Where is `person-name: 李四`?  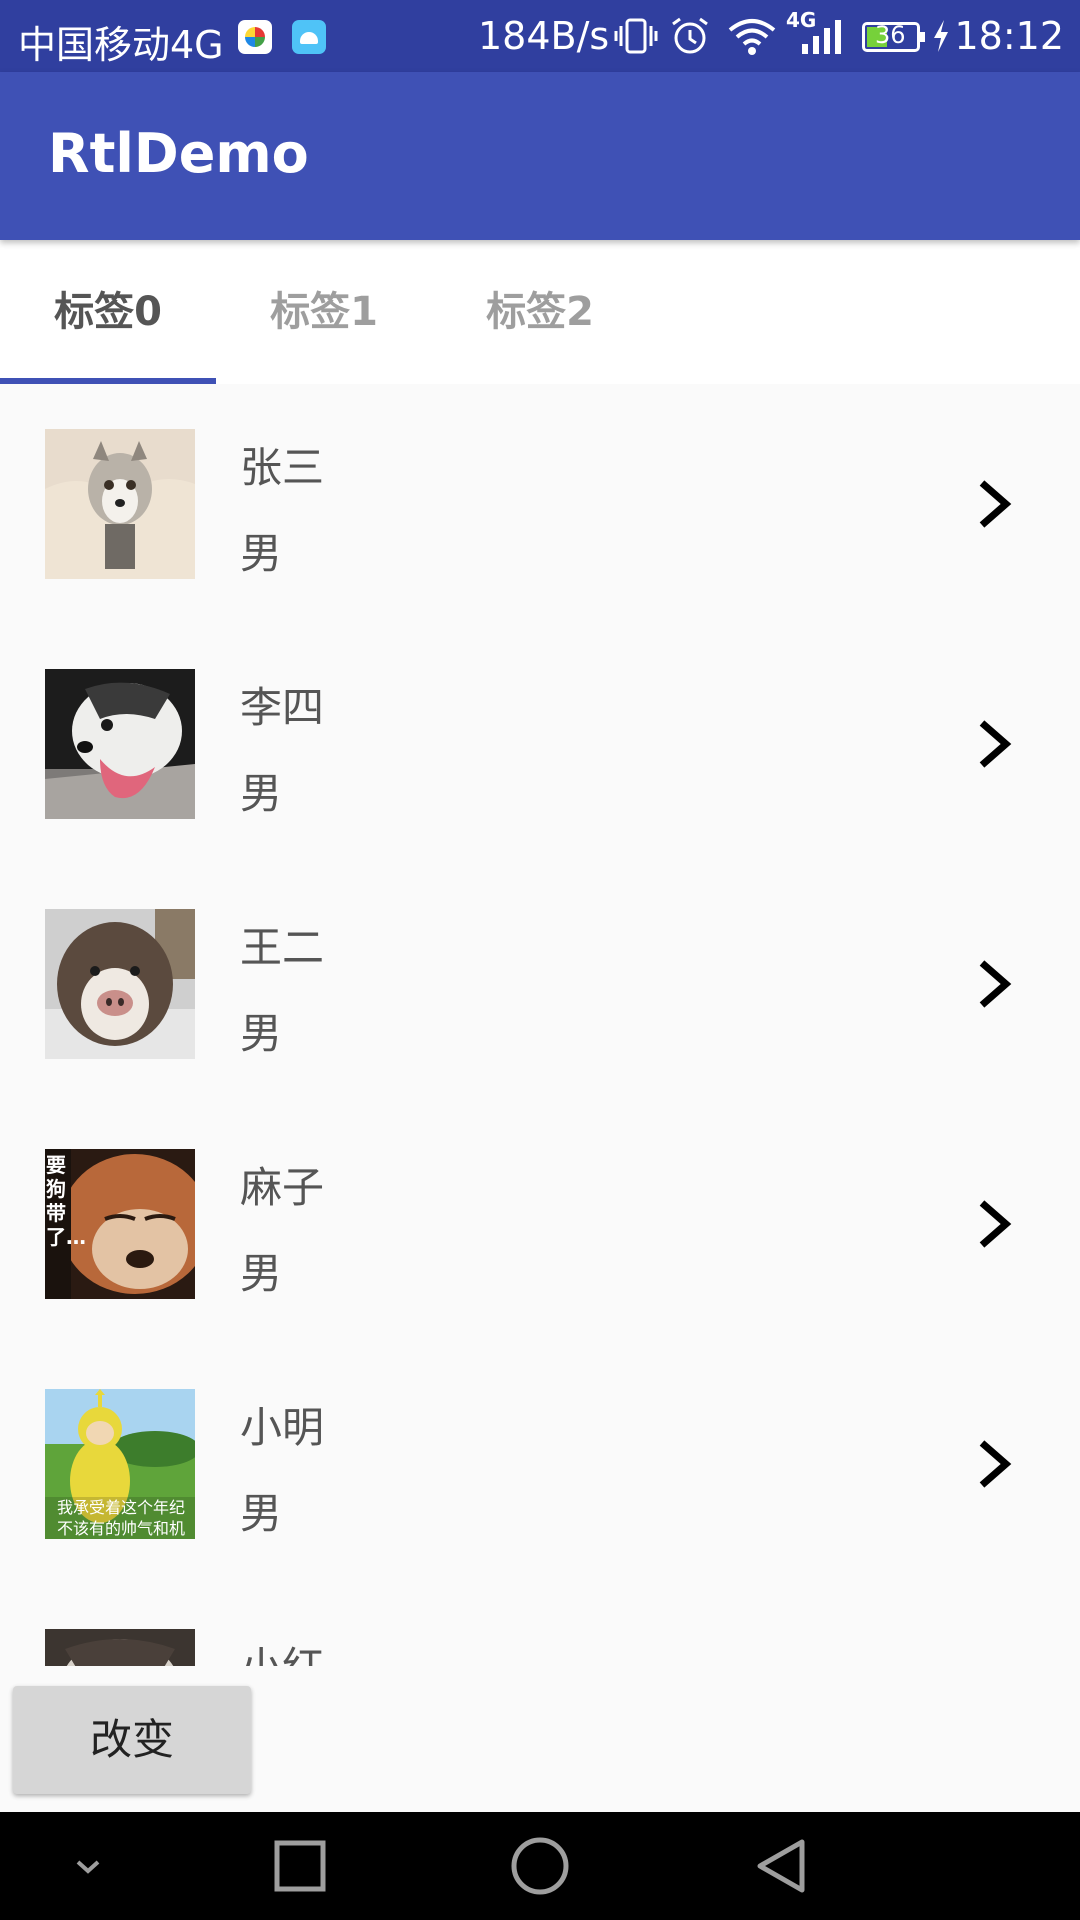 person-name: 李四 is located at coordinates (282, 707).